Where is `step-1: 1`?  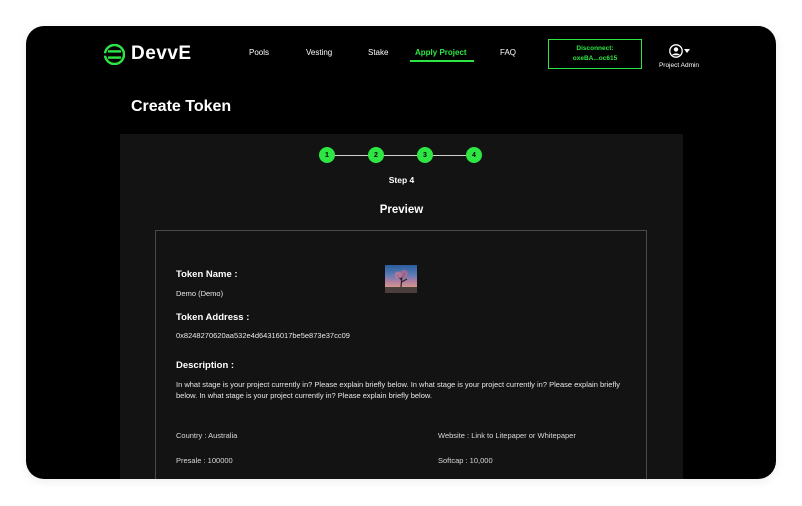 step-1: 1 is located at coordinates (327, 155).